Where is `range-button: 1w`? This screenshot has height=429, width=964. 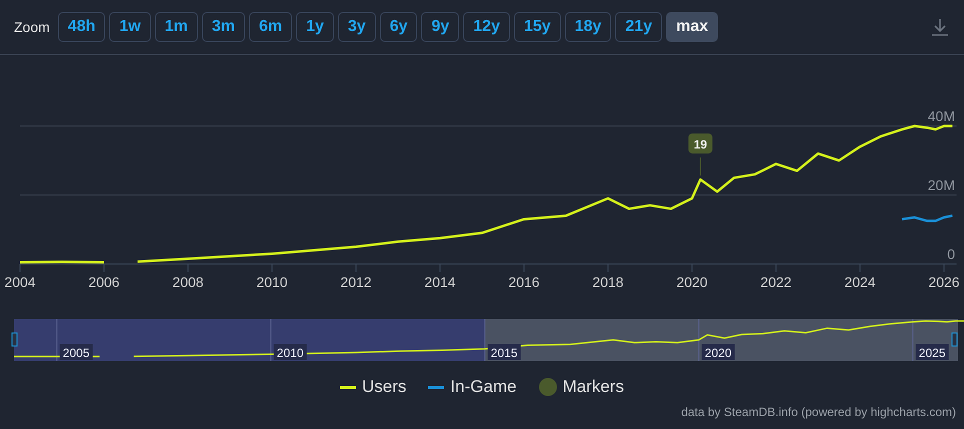 range-button: 1w is located at coordinates (130, 27).